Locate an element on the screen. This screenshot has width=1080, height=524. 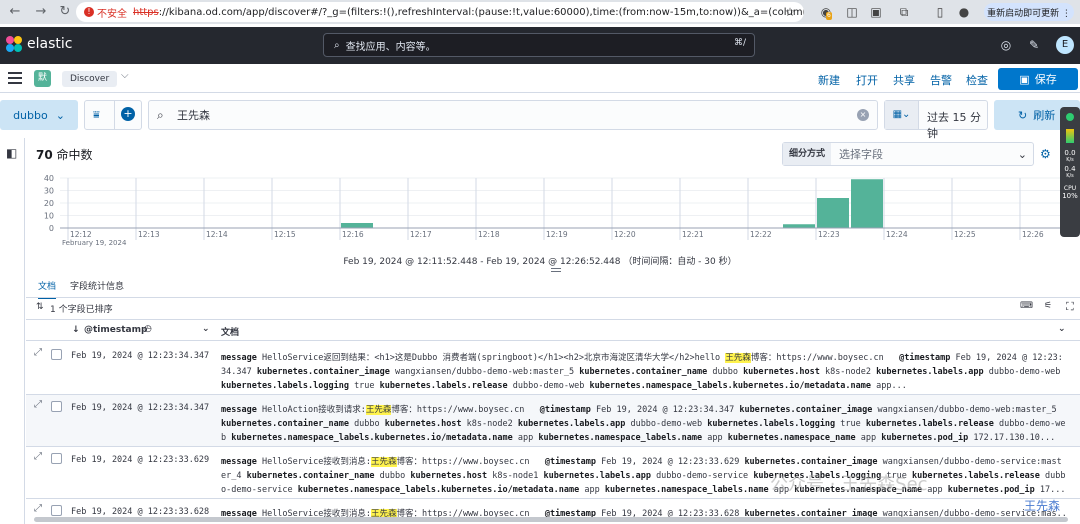
msg-pre: HelloService接收到消息: is located at coordinates (316, 462).